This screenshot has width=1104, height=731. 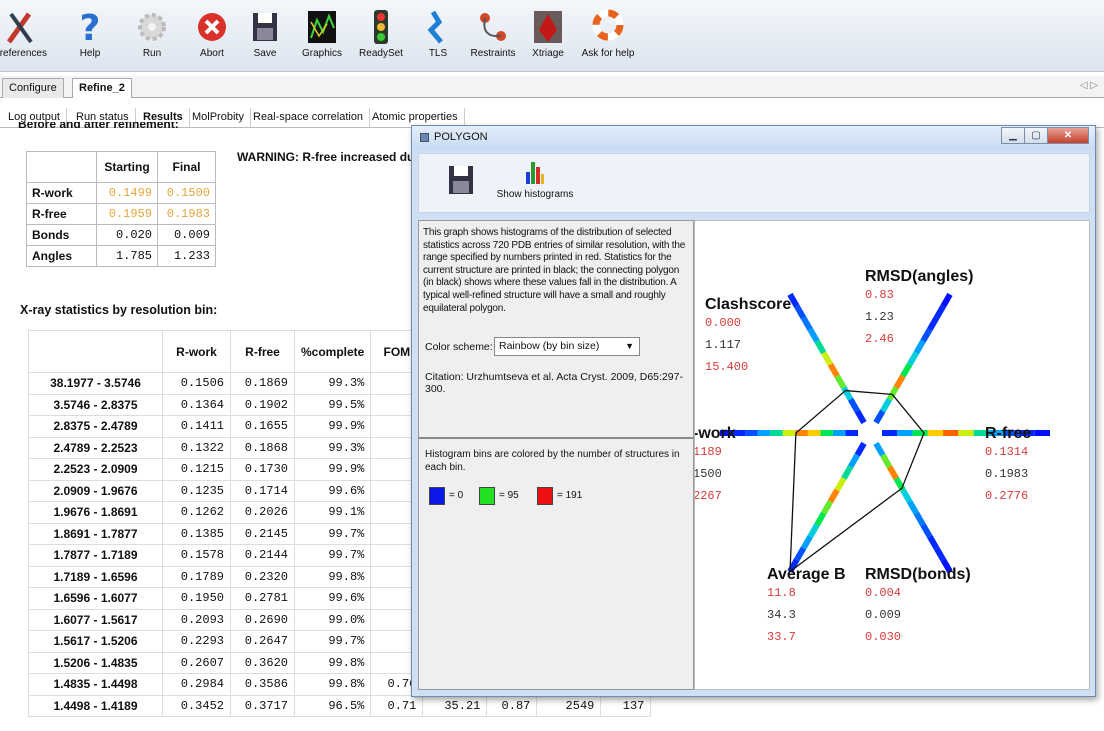 What do you see at coordinates (196, 641) in the screenshot?
I see `r-work-value: 0.2293` at bounding box center [196, 641].